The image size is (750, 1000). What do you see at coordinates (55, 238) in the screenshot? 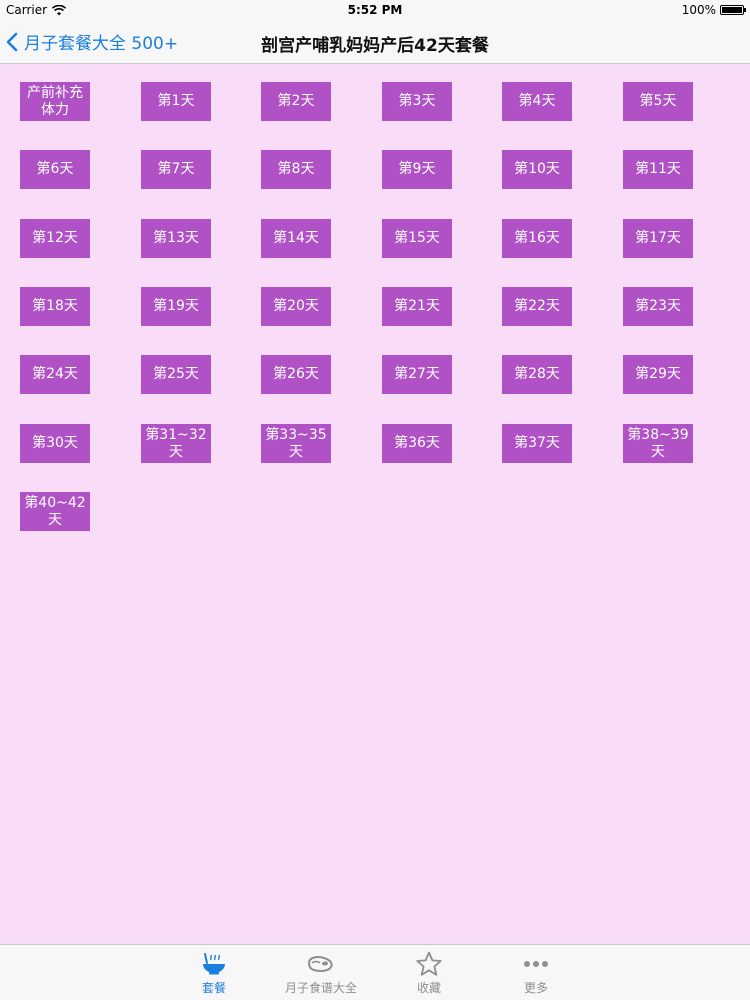
I see `day-button: 第12天` at bounding box center [55, 238].